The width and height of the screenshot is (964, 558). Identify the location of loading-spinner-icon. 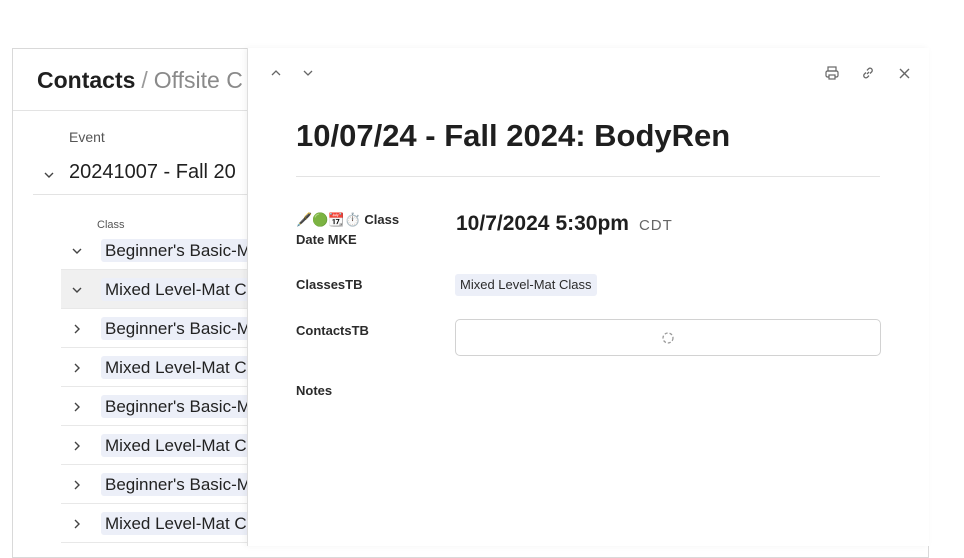
(668, 338).